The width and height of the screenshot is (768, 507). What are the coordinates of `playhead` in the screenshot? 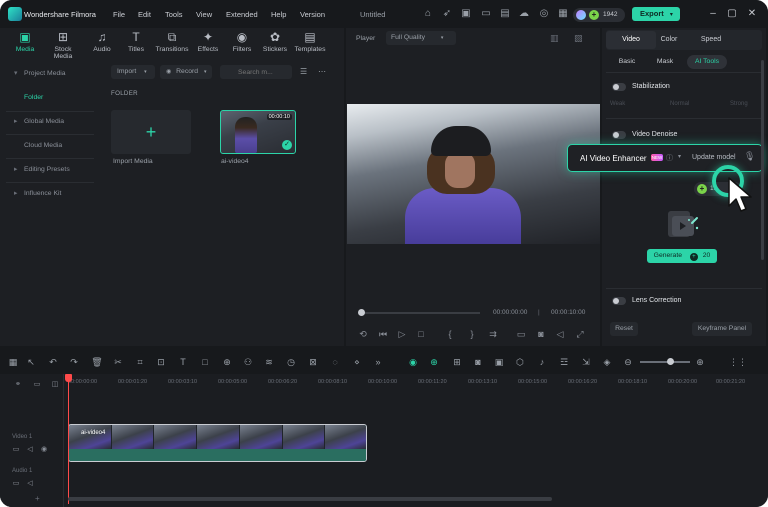 It's located at (68, 440).